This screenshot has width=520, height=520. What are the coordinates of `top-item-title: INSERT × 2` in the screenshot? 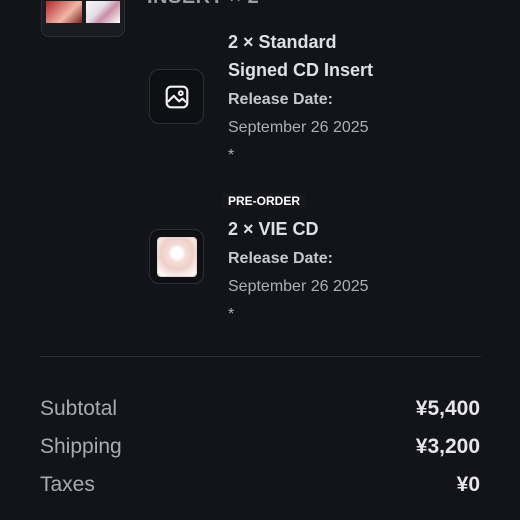 It's located at (203, 4).